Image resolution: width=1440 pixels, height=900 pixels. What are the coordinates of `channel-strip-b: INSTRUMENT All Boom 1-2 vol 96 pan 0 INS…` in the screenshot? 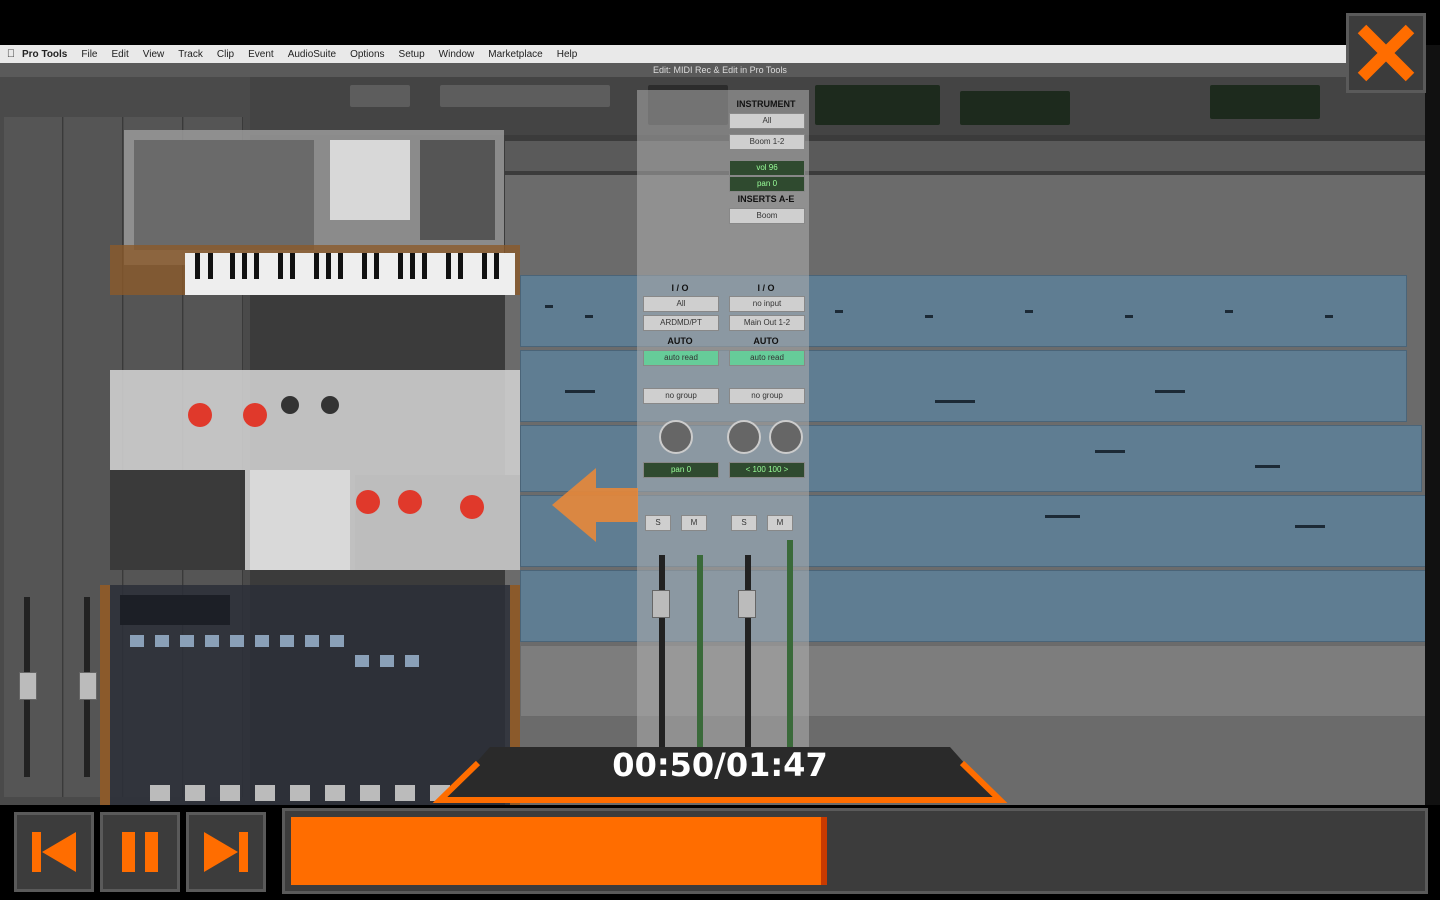 It's located at (766, 440).